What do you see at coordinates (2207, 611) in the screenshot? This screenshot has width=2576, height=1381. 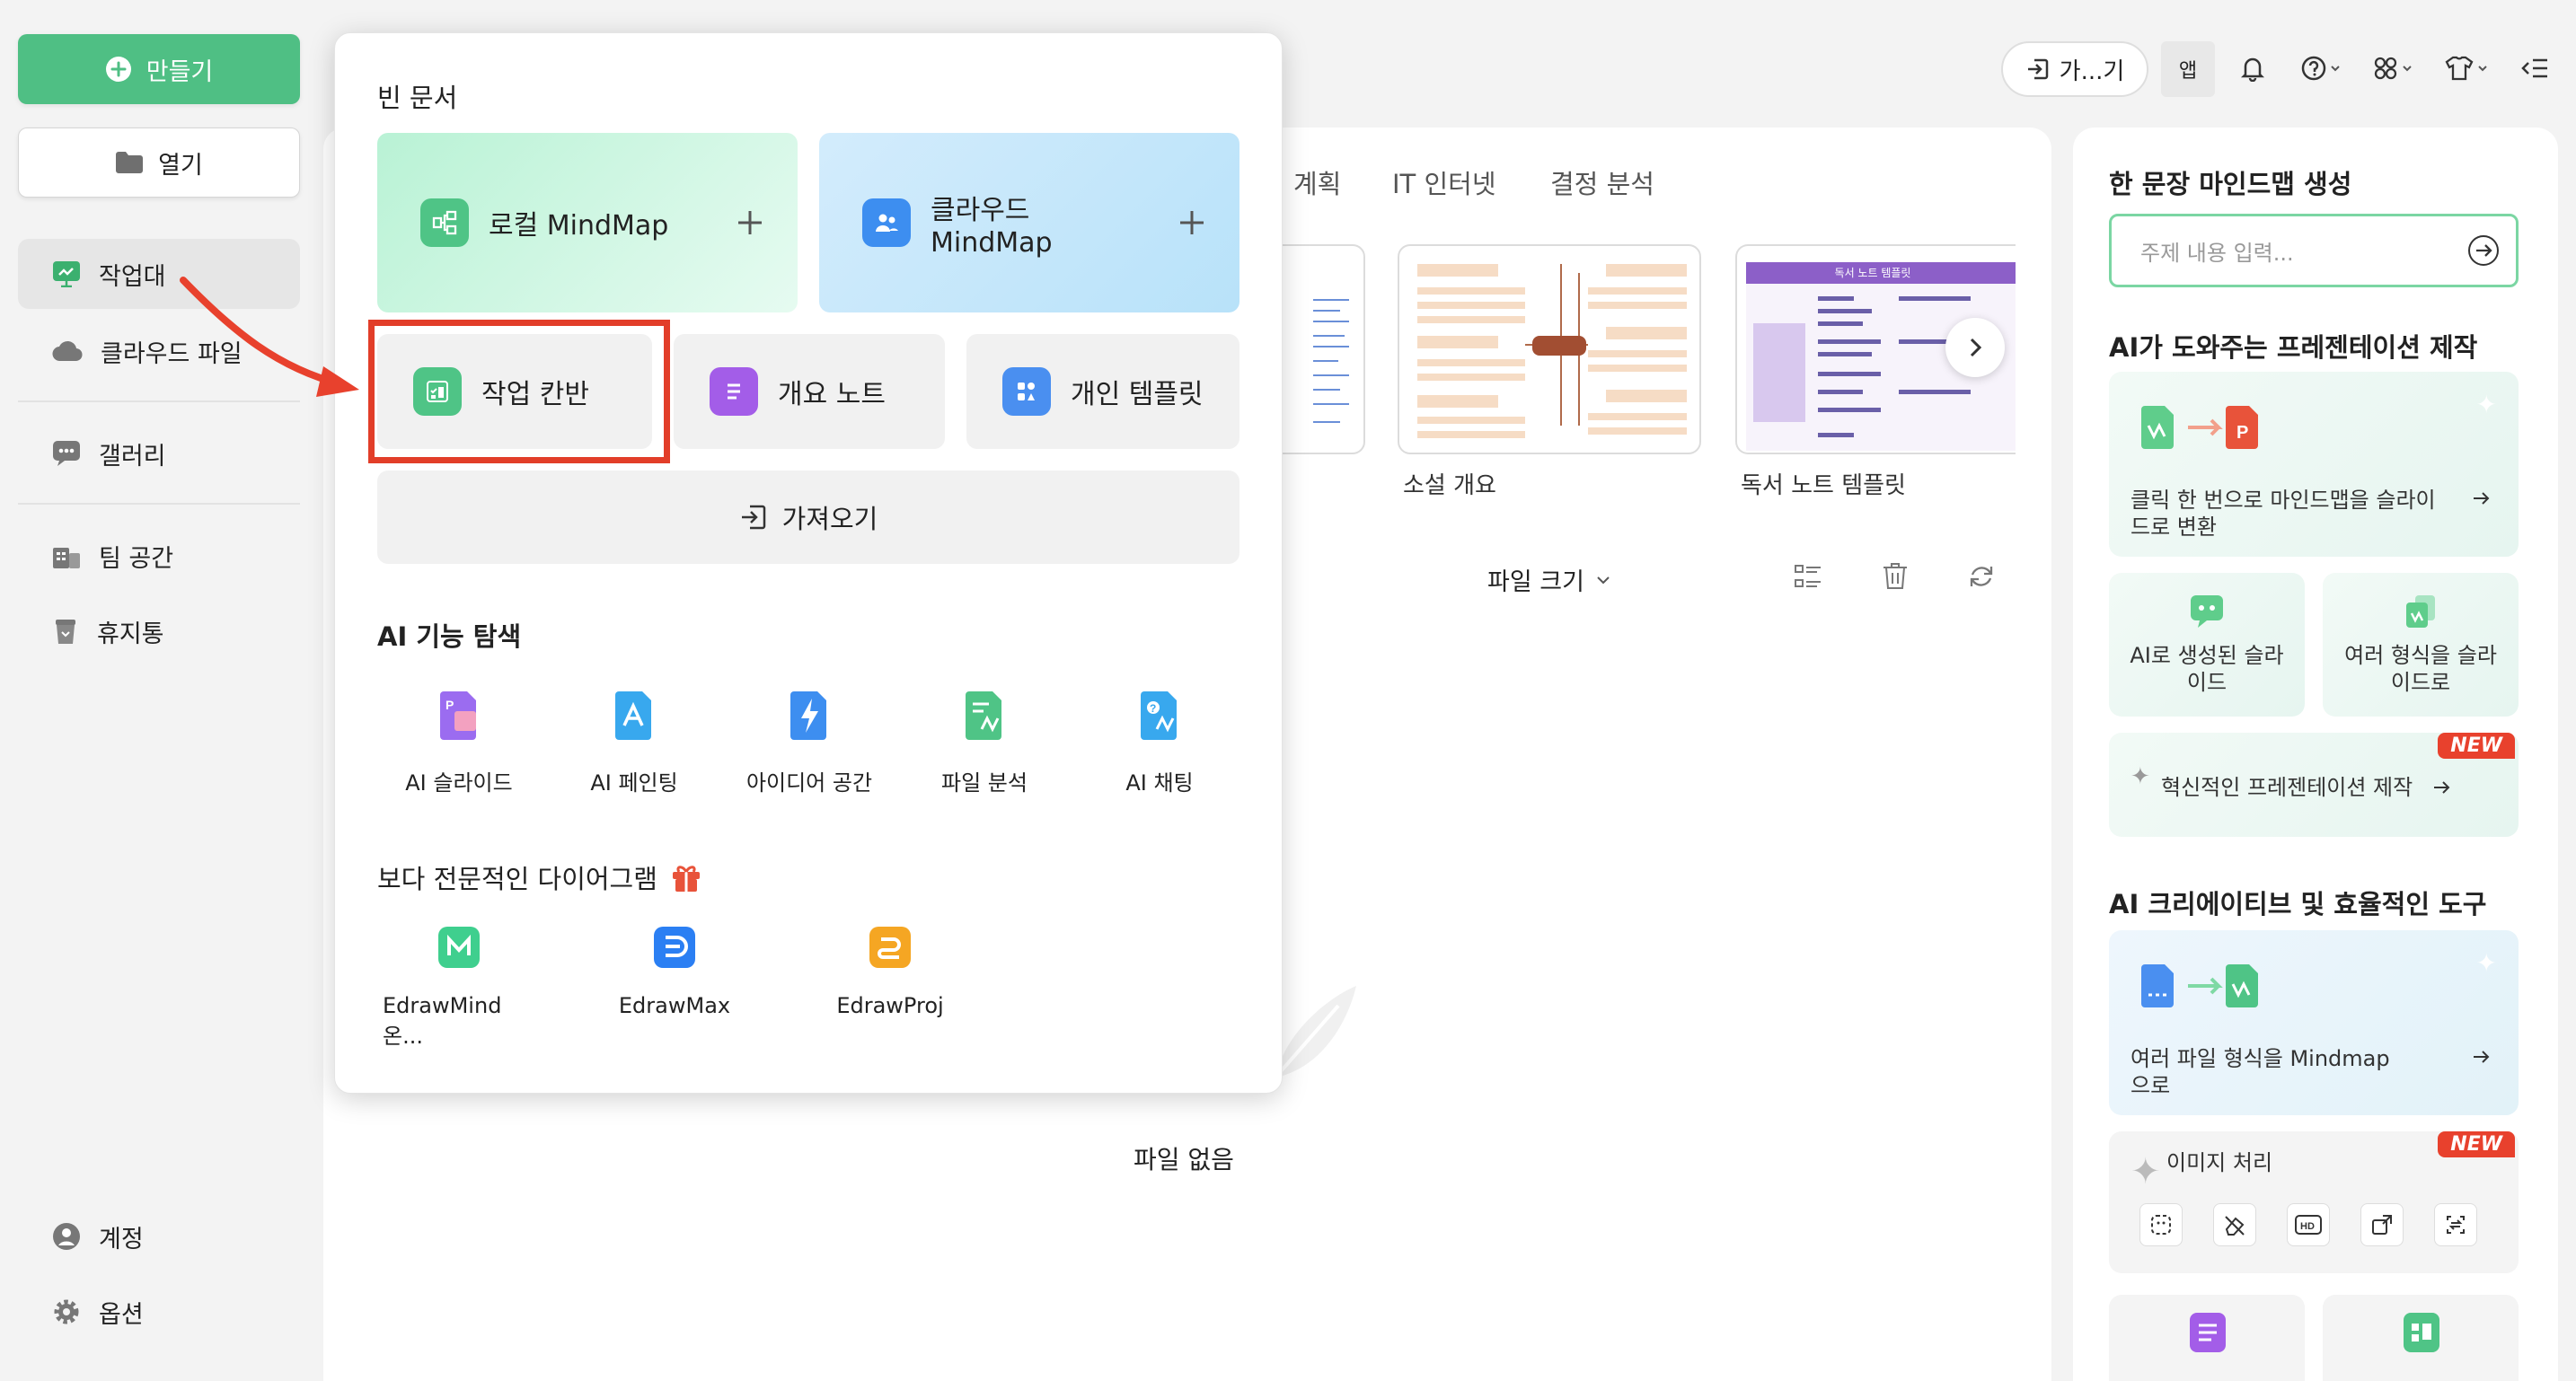 I see `ai-slide-icon` at bounding box center [2207, 611].